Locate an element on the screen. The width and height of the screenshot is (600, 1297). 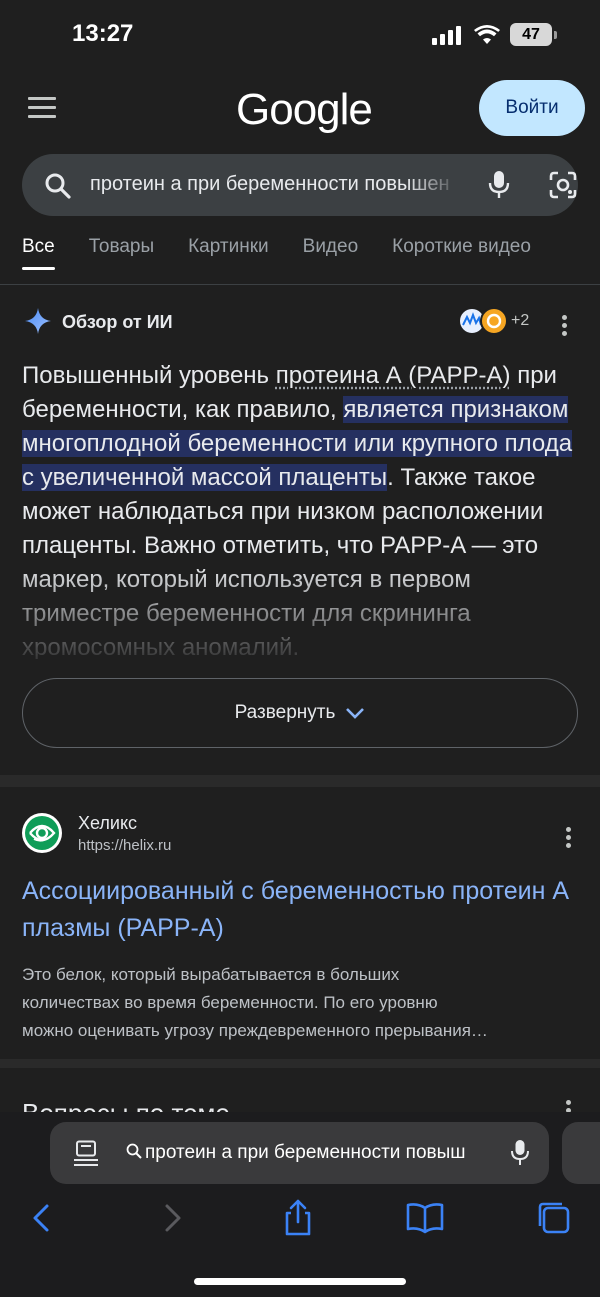
hamburger-menu-icon is located at coordinates (42, 108).